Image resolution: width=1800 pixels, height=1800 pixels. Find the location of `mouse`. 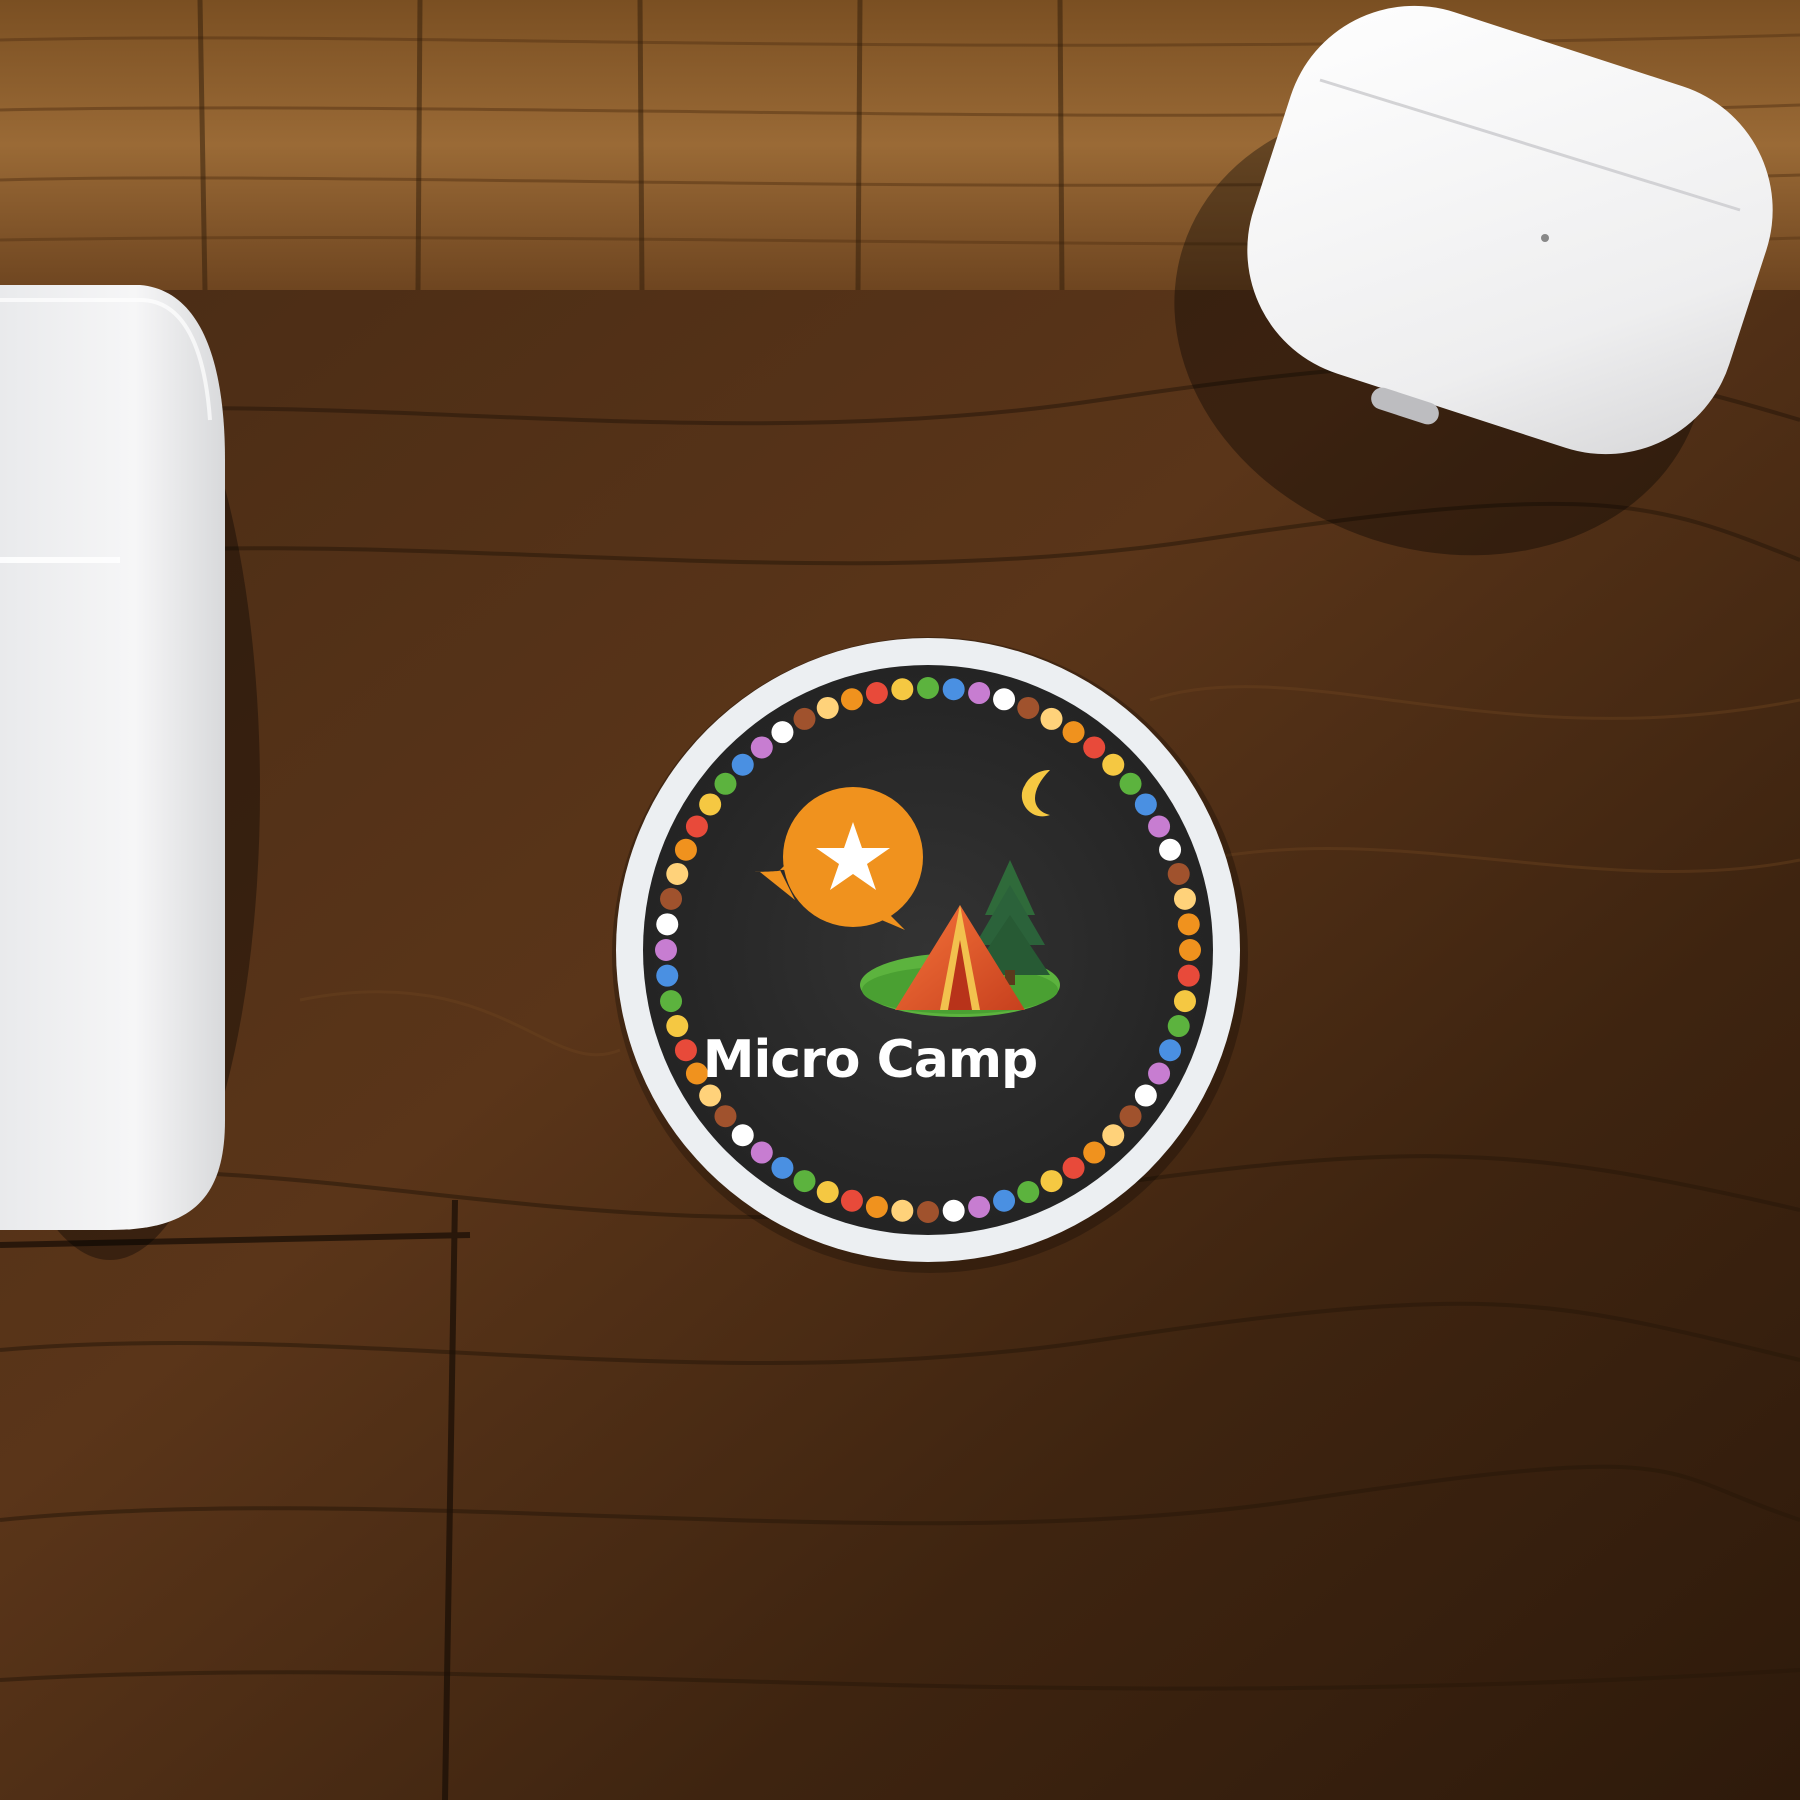

mouse is located at coordinates (130, 772).